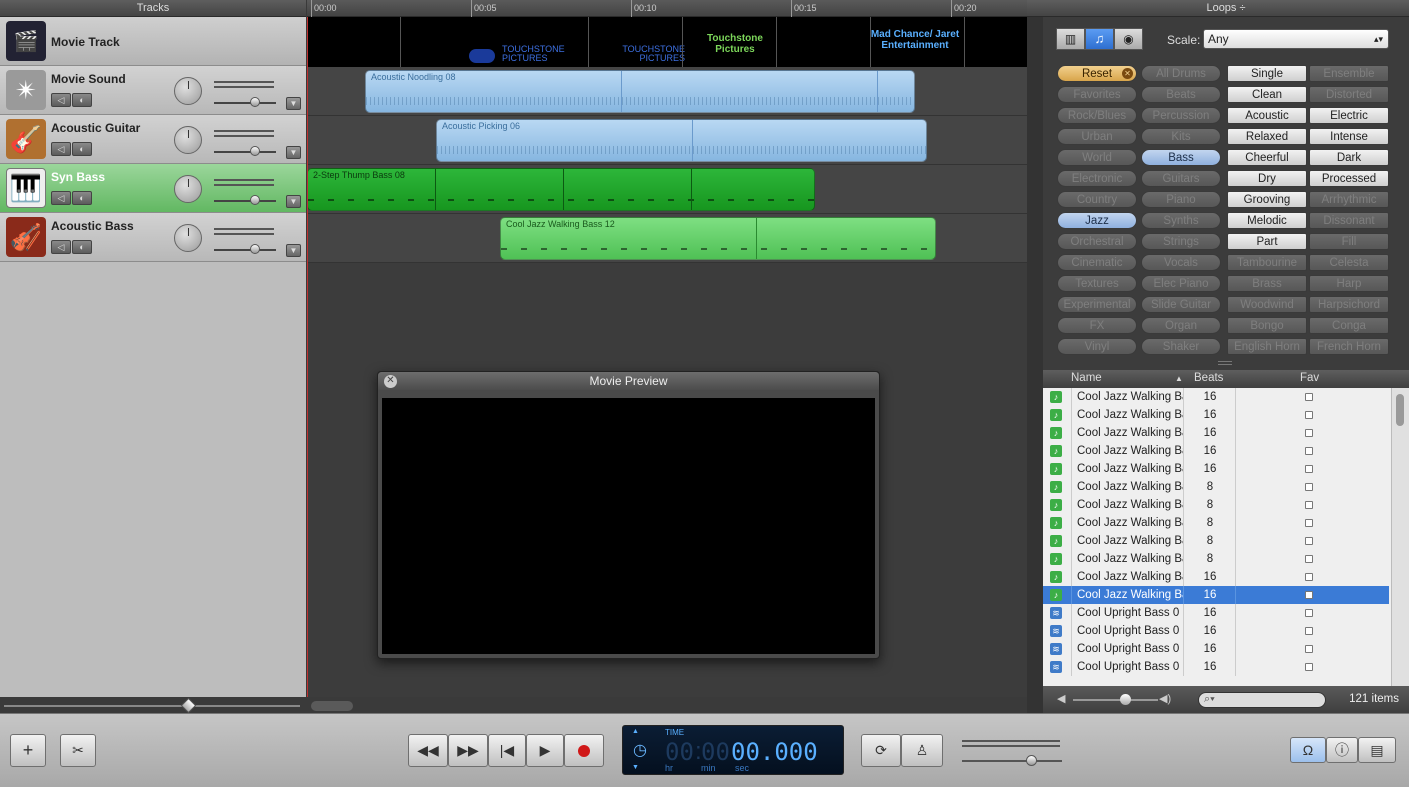 This screenshot has width=1409, height=787. What do you see at coordinates (1400, 537) in the screenshot?
I see `results-scrollbar` at bounding box center [1400, 537].